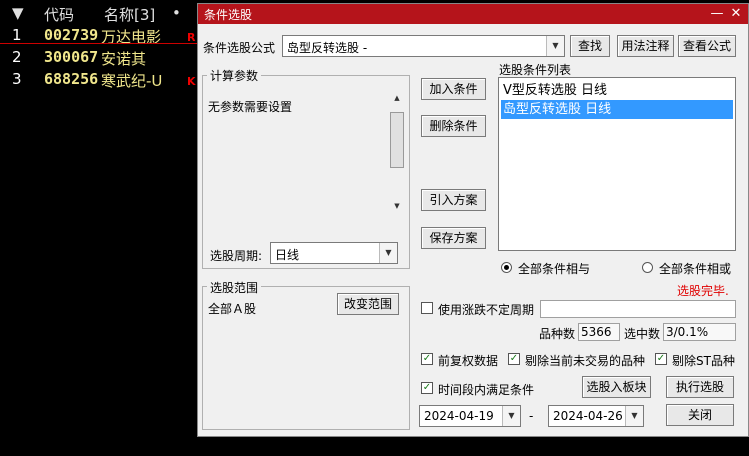 The image size is (749, 456). I want to click on uncertain-period-label: 使用涨跌不定周期, so click(486, 309).